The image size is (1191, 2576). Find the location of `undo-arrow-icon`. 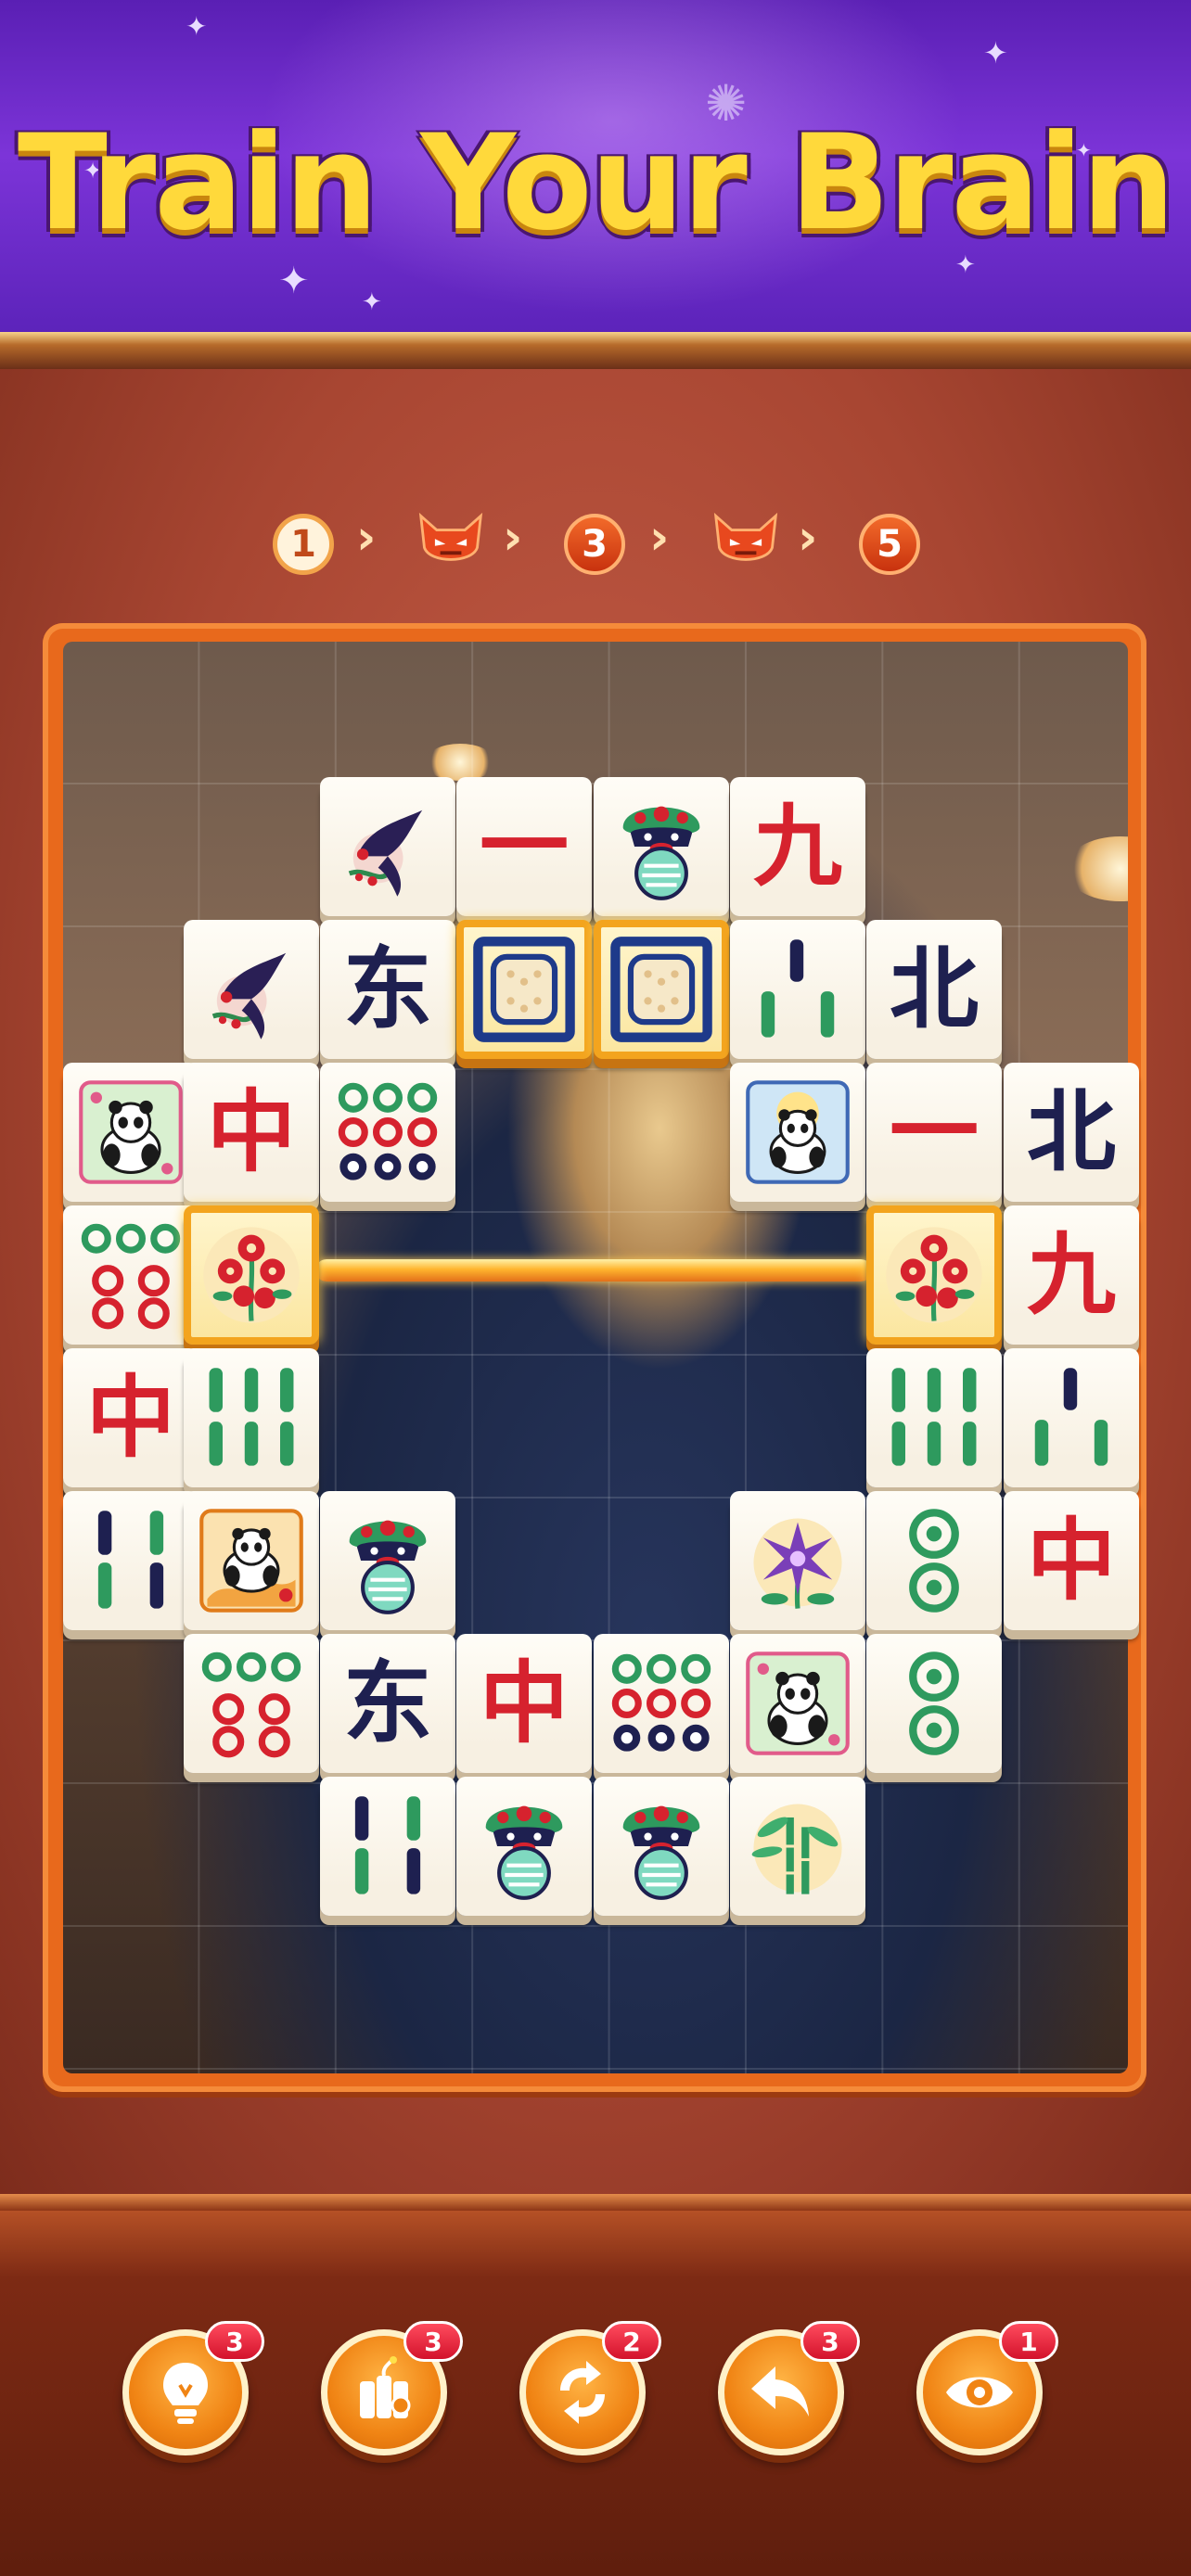

undo-arrow-icon is located at coordinates (780, 2392).